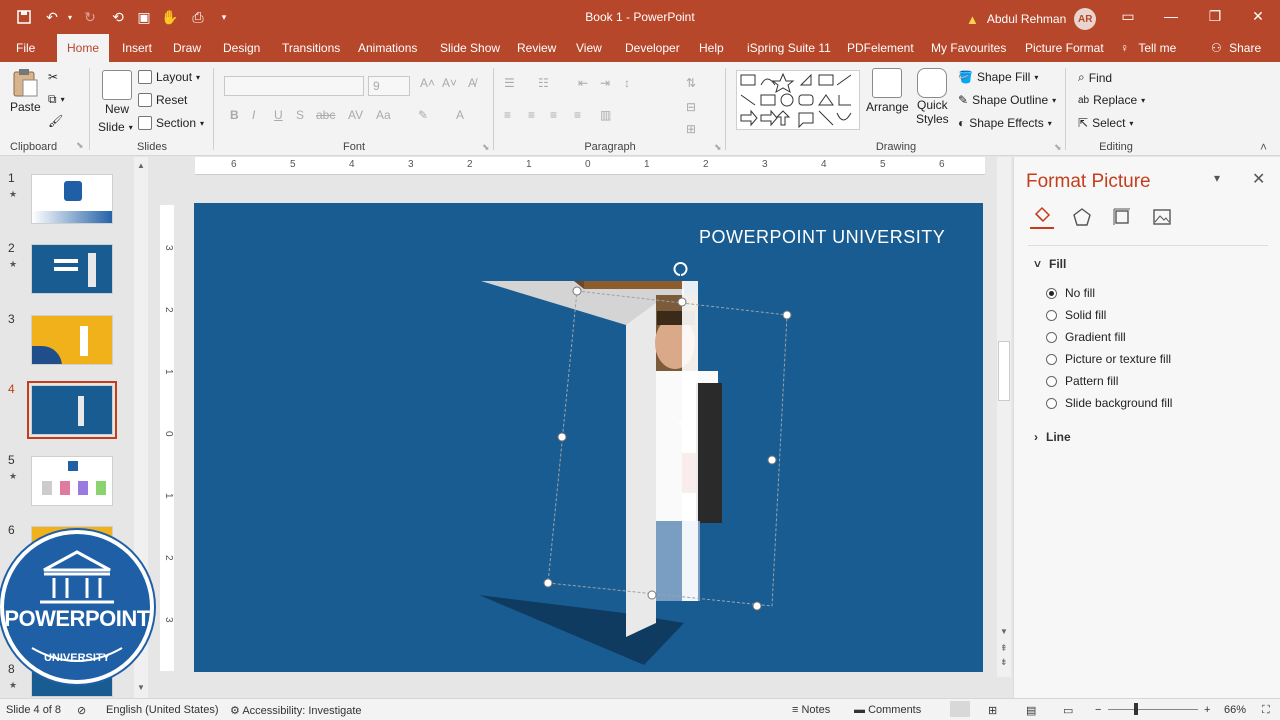 This screenshot has width=1280, height=720. What do you see at coordinates (24, 17) in the screenshot?
I see `save-icon` at bounding box center [24, 17].